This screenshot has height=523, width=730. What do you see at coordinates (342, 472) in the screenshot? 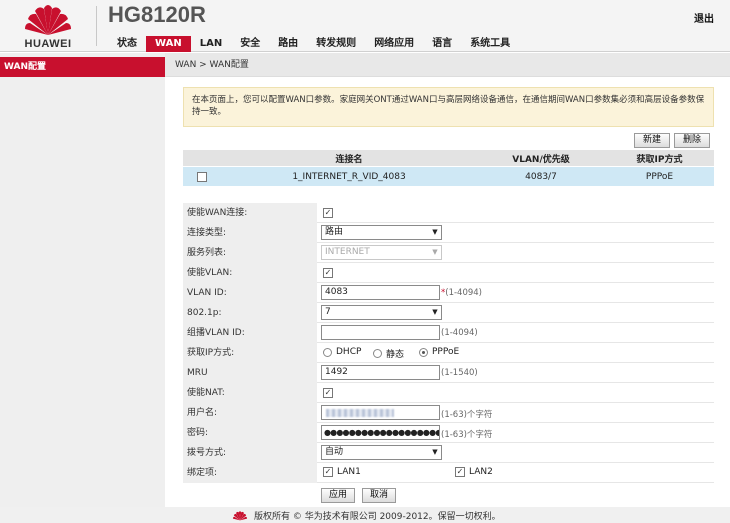
I see `binding-lan1: ✓ LAN1` at bounding box center [342, 472].